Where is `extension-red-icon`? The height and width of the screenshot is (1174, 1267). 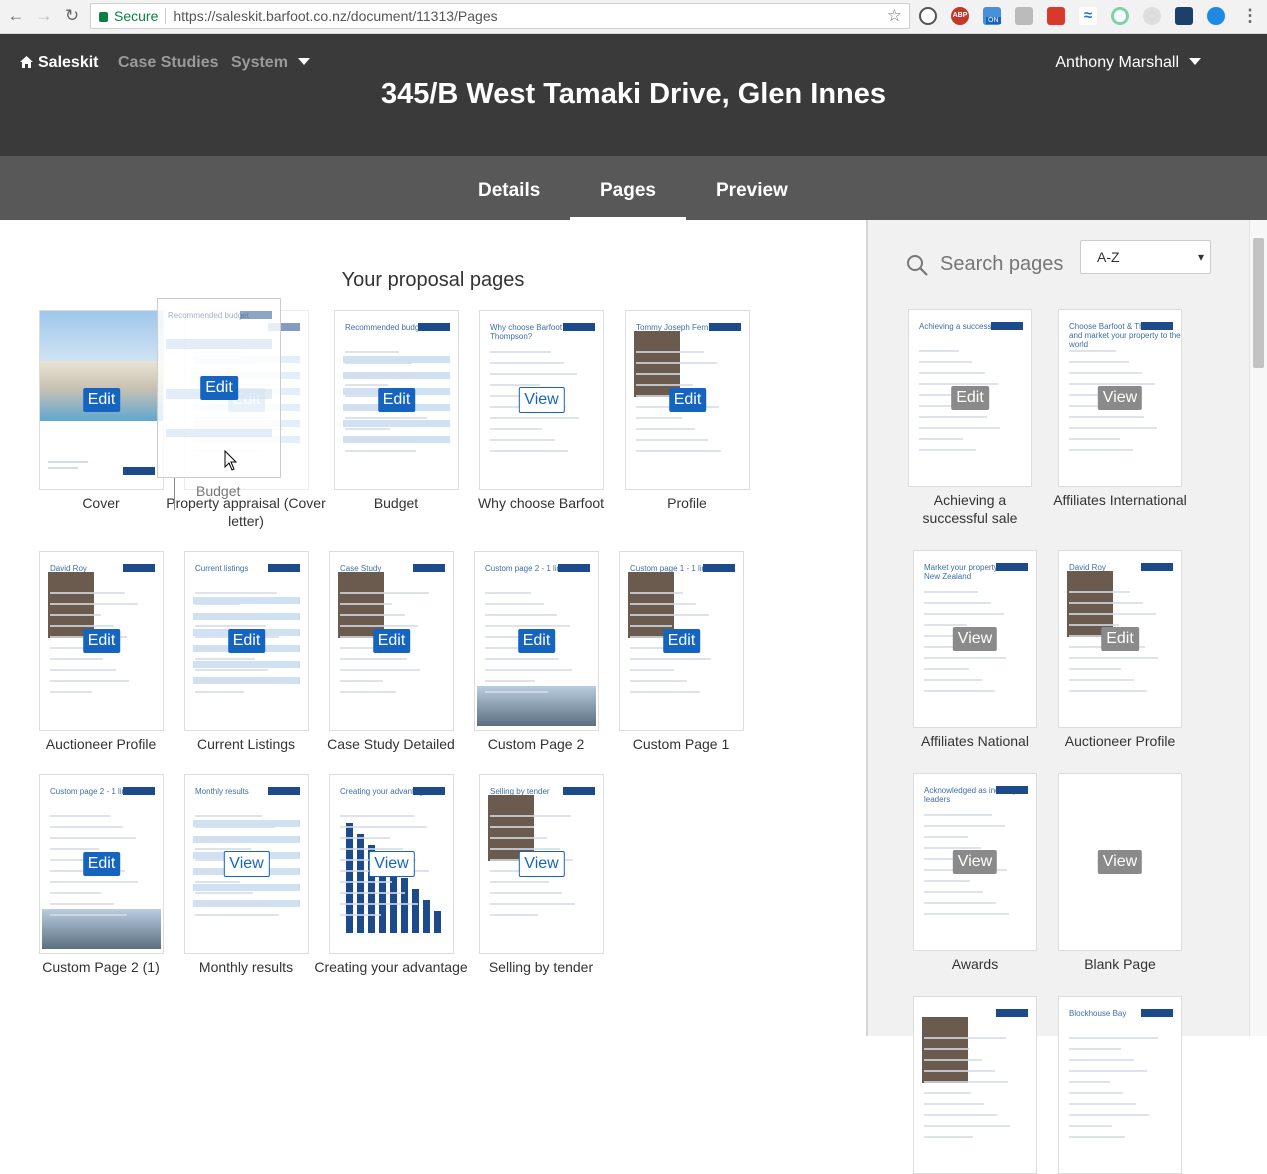 extension-red-icon is located at coordinates (1056, 16).